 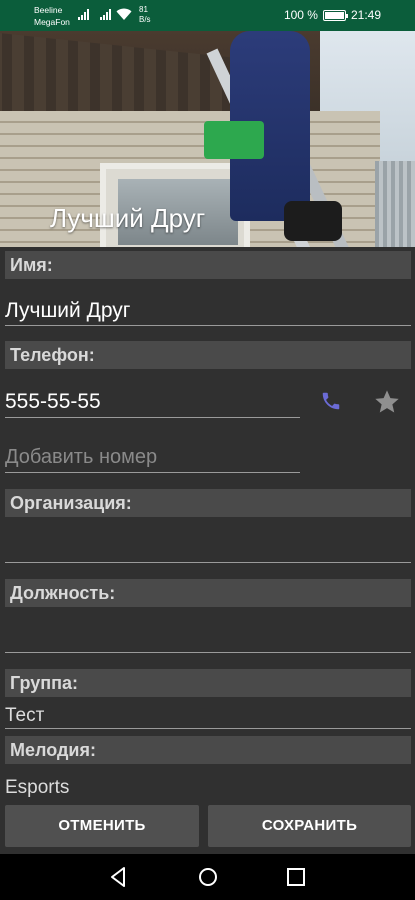 I want to click on name-field-underline, so click(x=208, y=325).